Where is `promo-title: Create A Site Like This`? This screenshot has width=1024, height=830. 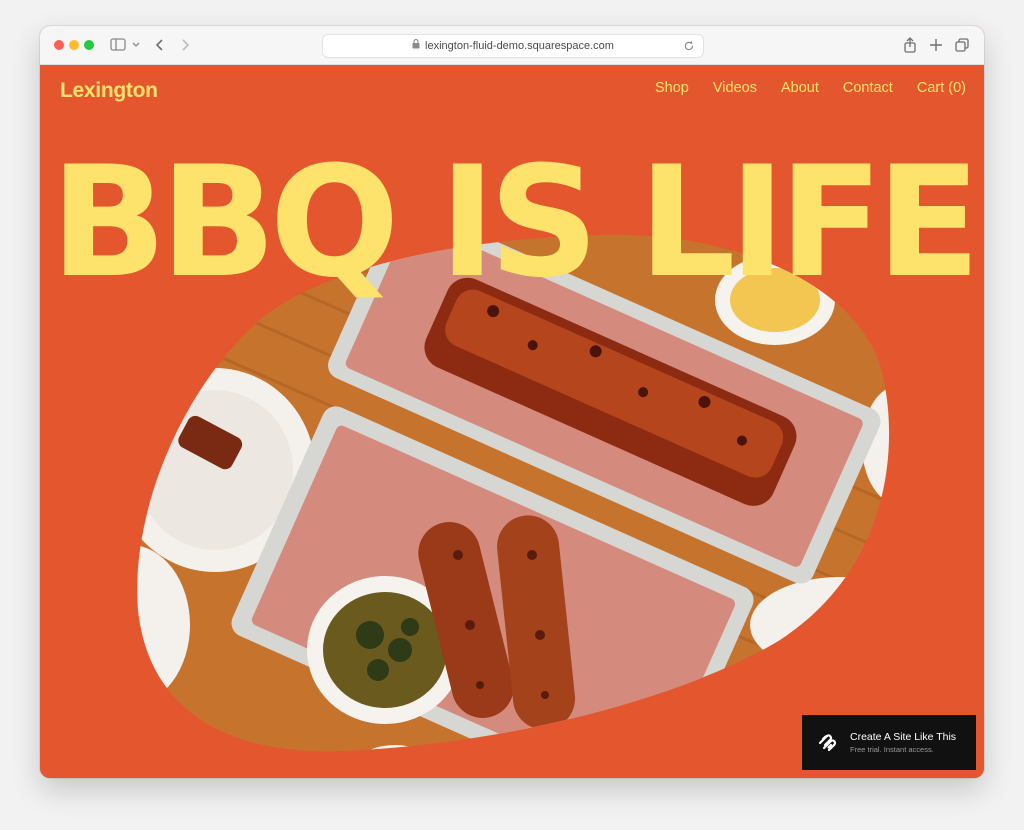
promo-title: Create A Site Like This is located at coordinates (903, 737).